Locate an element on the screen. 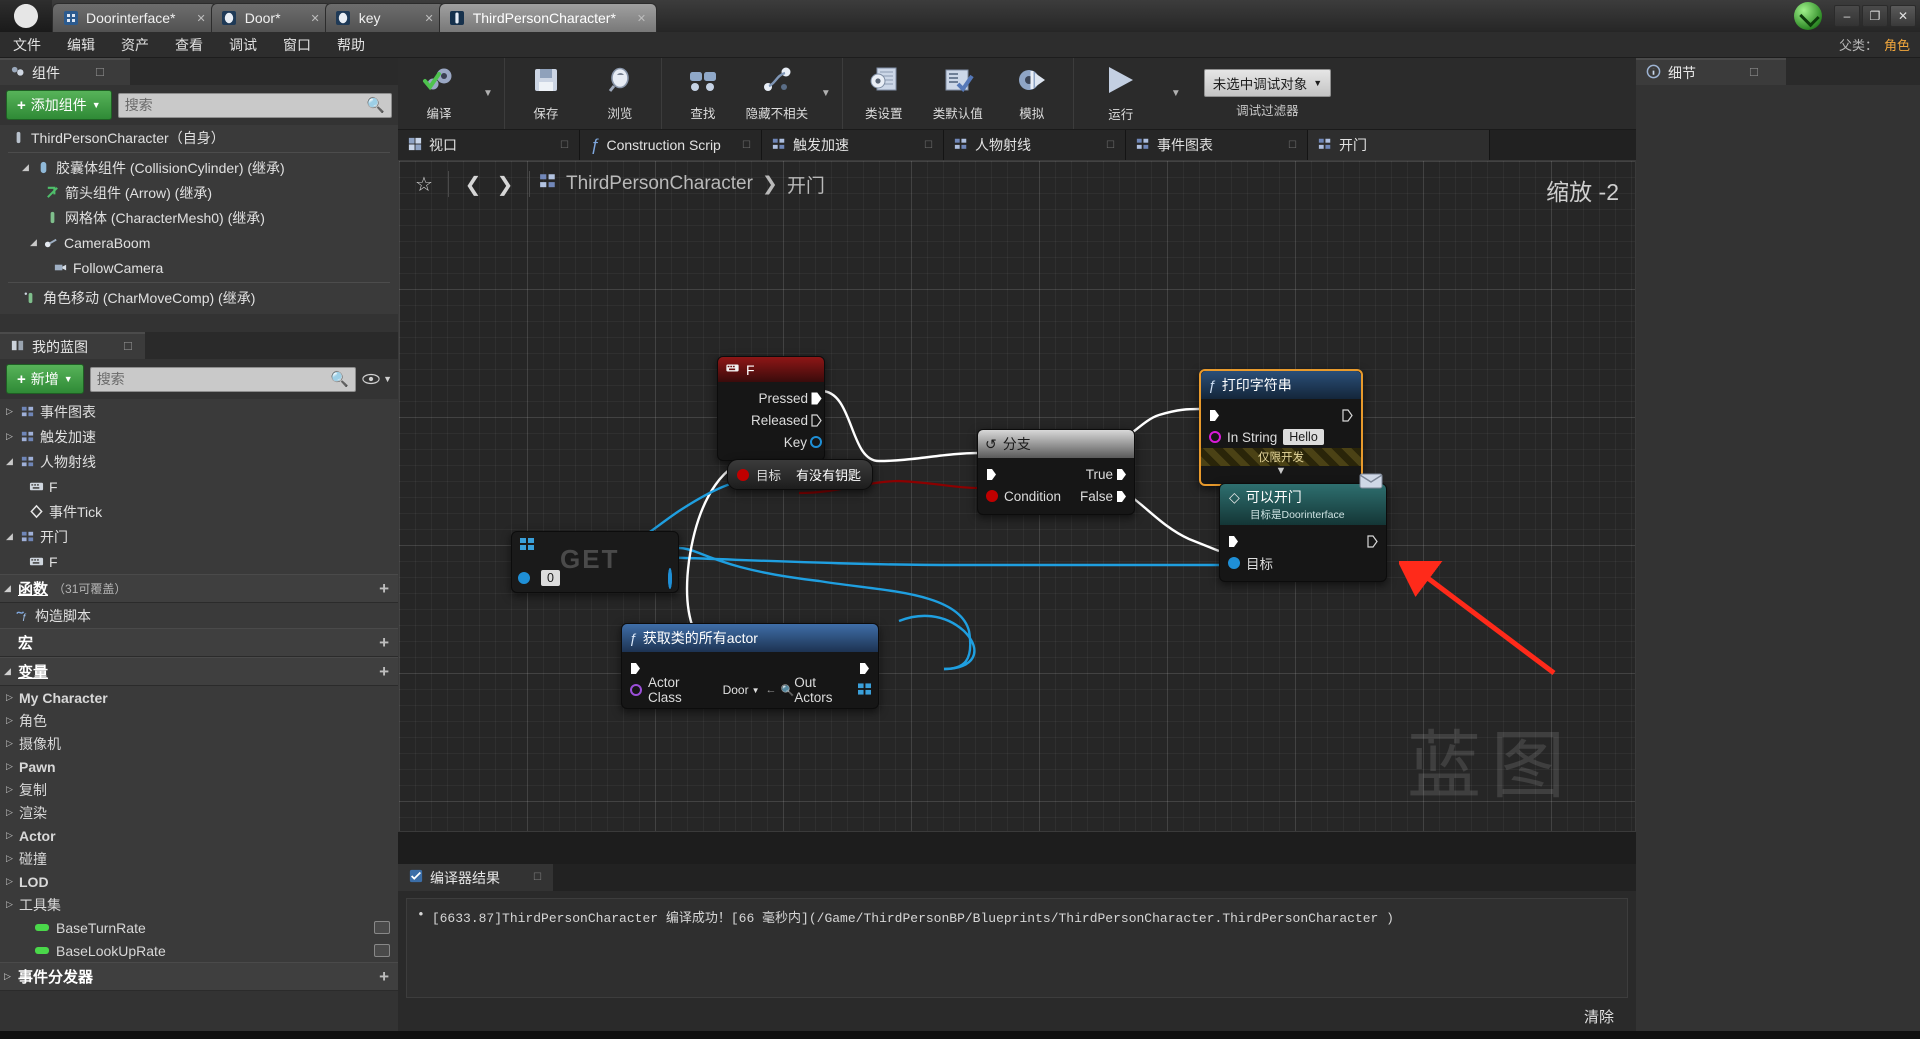  menu-item-edit: 编辑 is located at coordinates (81, 45).